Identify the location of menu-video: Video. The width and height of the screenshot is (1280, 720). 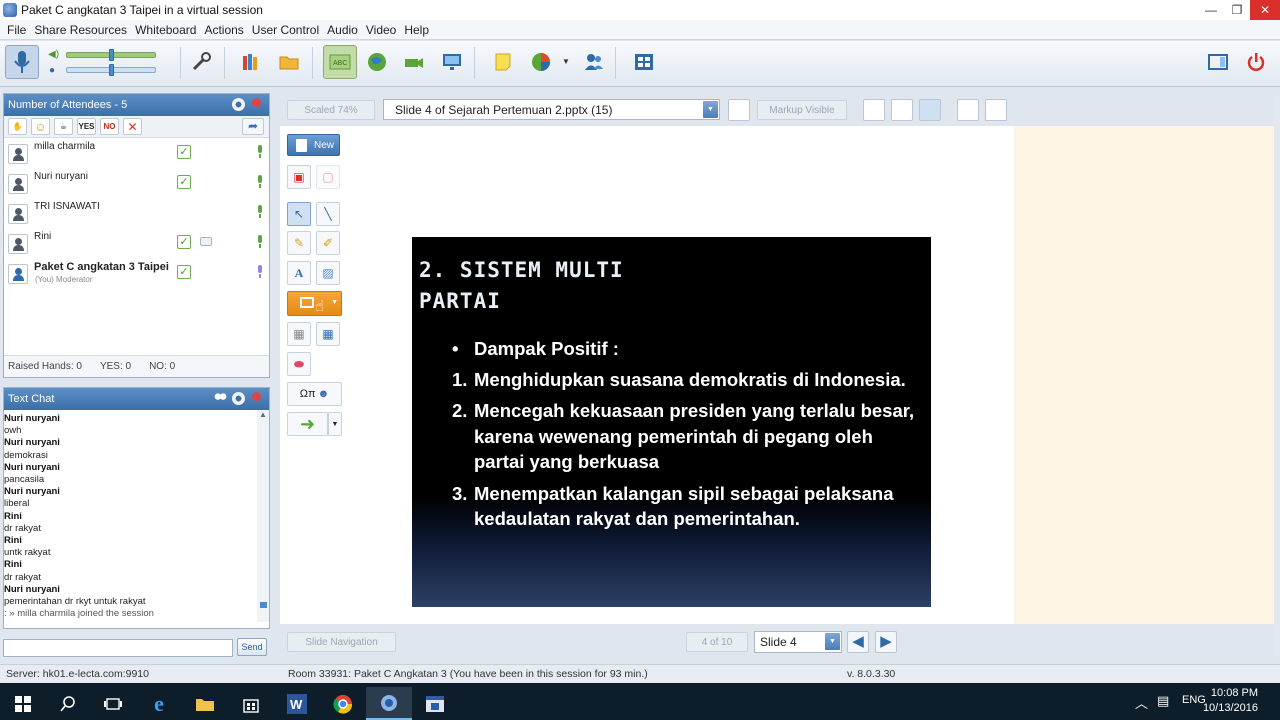
(381, 30).